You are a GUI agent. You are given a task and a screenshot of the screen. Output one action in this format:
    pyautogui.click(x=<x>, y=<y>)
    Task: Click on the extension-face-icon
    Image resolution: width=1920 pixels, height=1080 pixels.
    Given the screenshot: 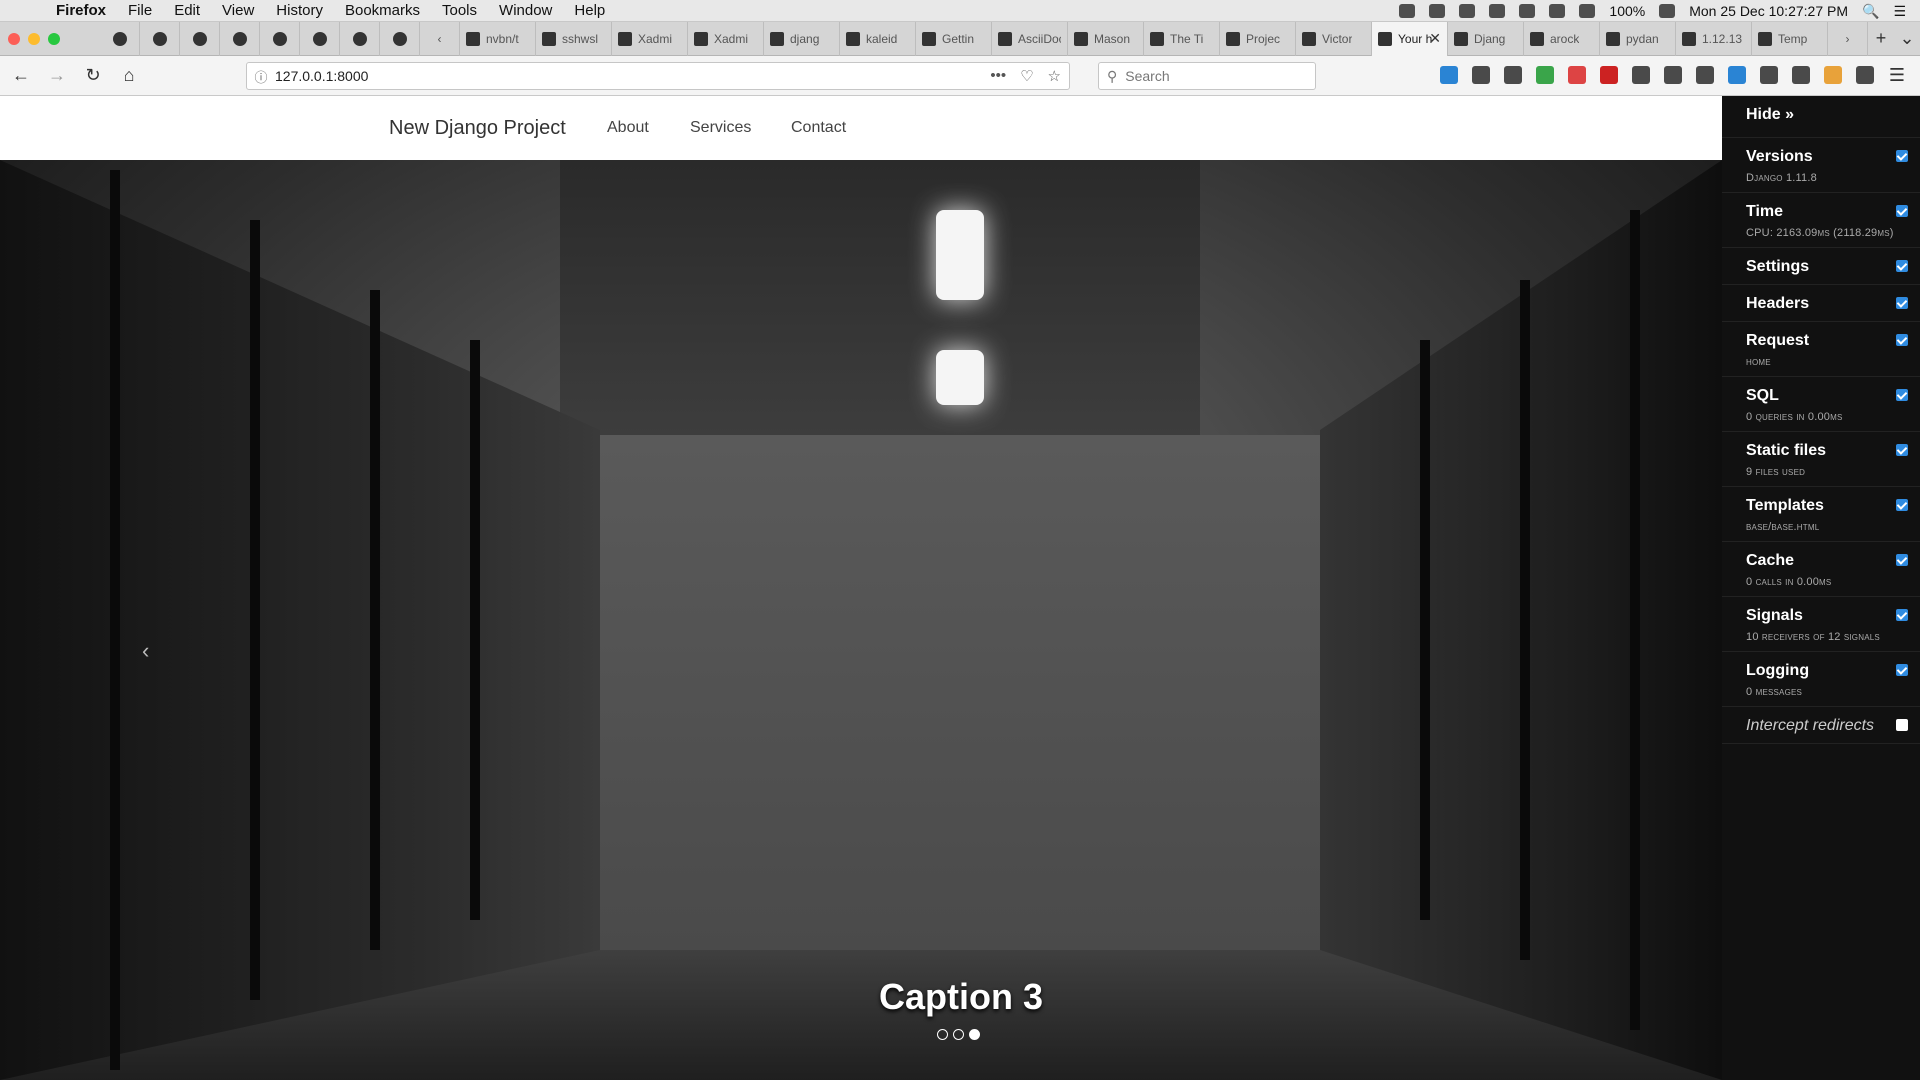 What is the action you would take?
    pyautogui.click(x=1833, y=75)
    